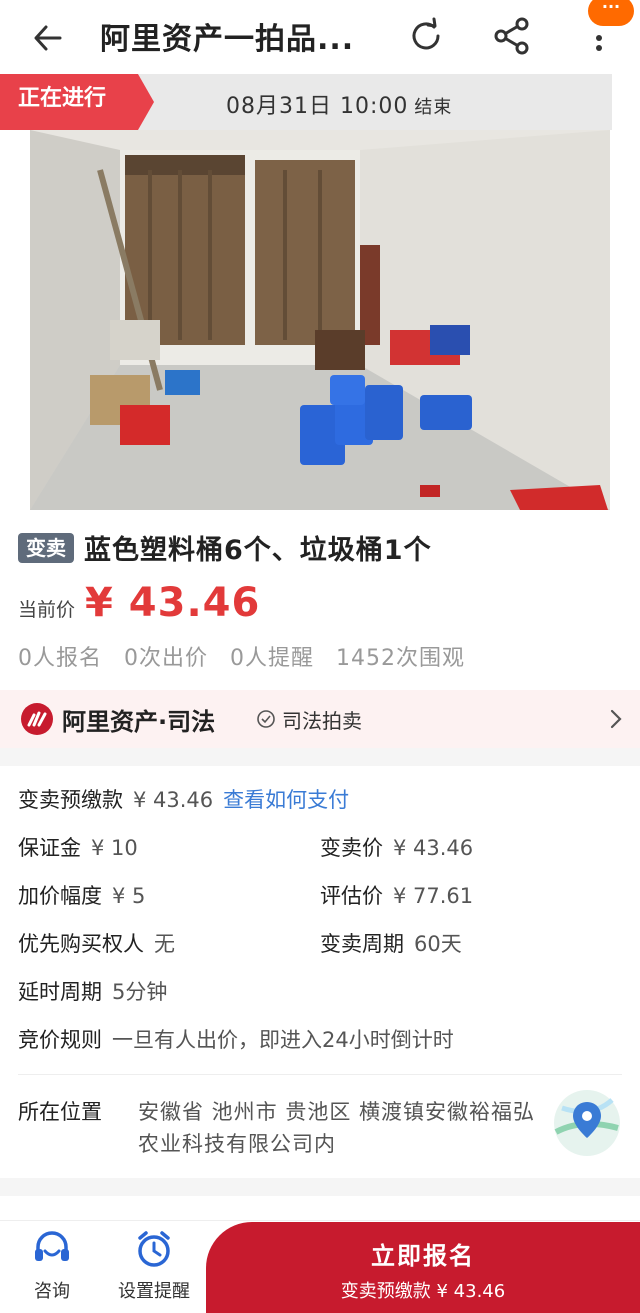  What do you see at coordinates (49, 848) in the screenshot?
I see `deposit-label: 保证金` at bounding box center [49, 848].